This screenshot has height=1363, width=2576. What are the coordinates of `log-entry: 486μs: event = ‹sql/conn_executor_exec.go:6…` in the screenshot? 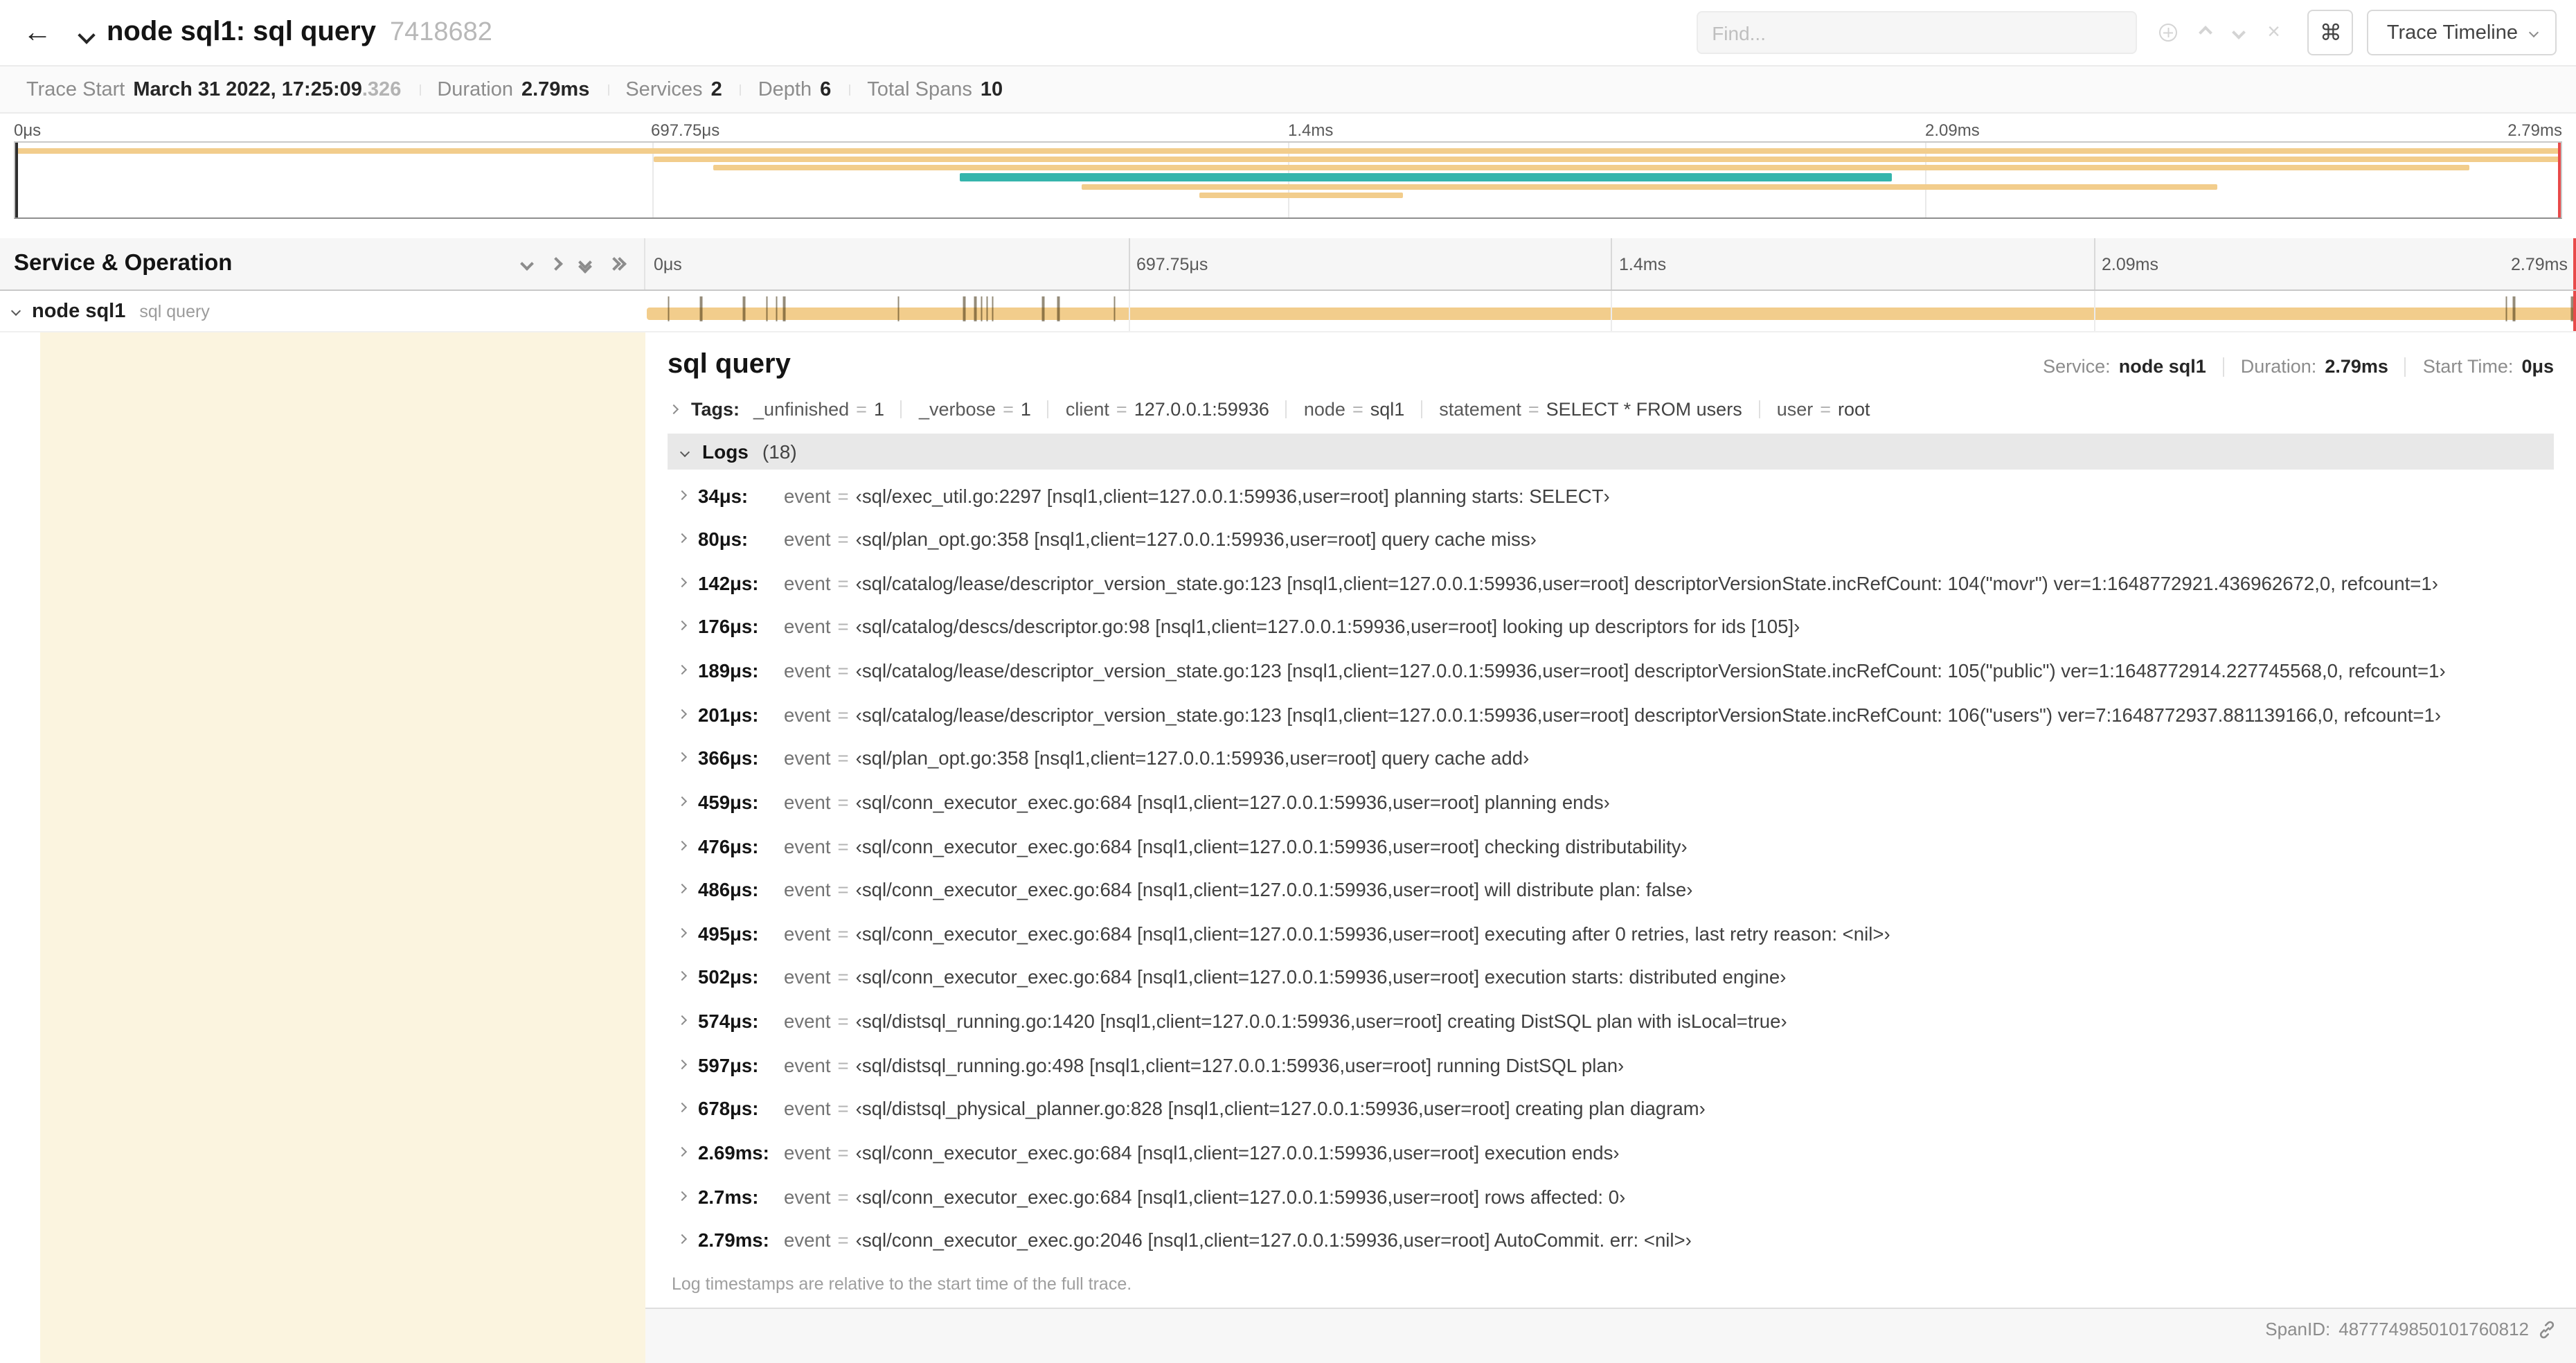 It's located at (1615, 891).